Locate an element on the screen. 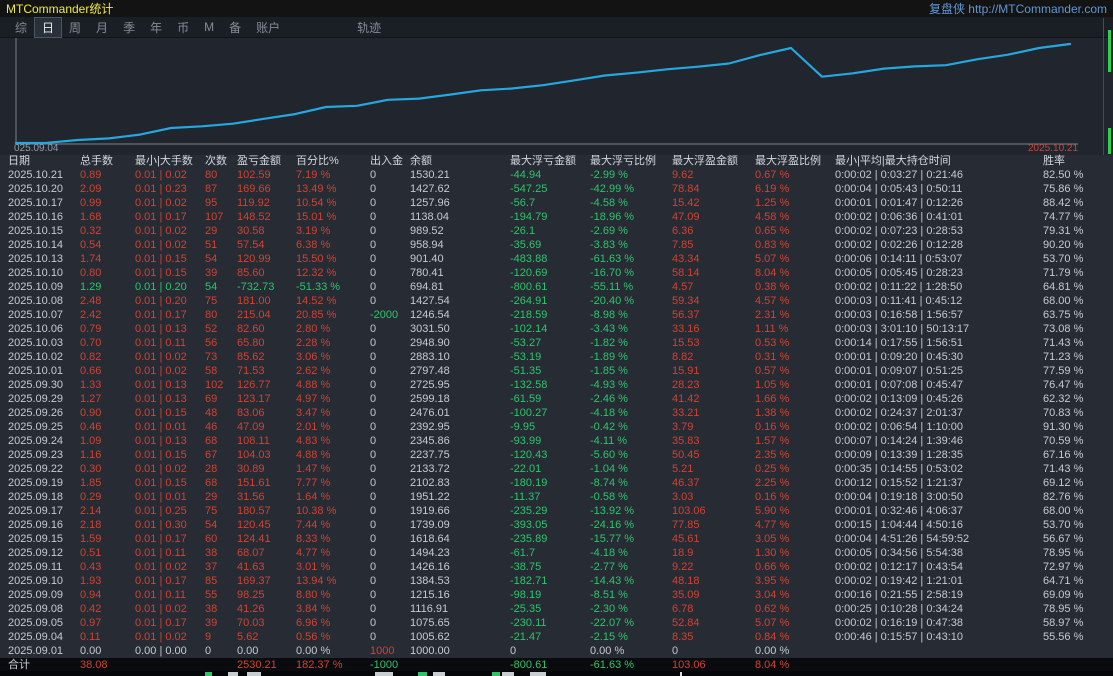 The image size is (1113, 676). table-cell: 95 is located at coordinates (211, 203).